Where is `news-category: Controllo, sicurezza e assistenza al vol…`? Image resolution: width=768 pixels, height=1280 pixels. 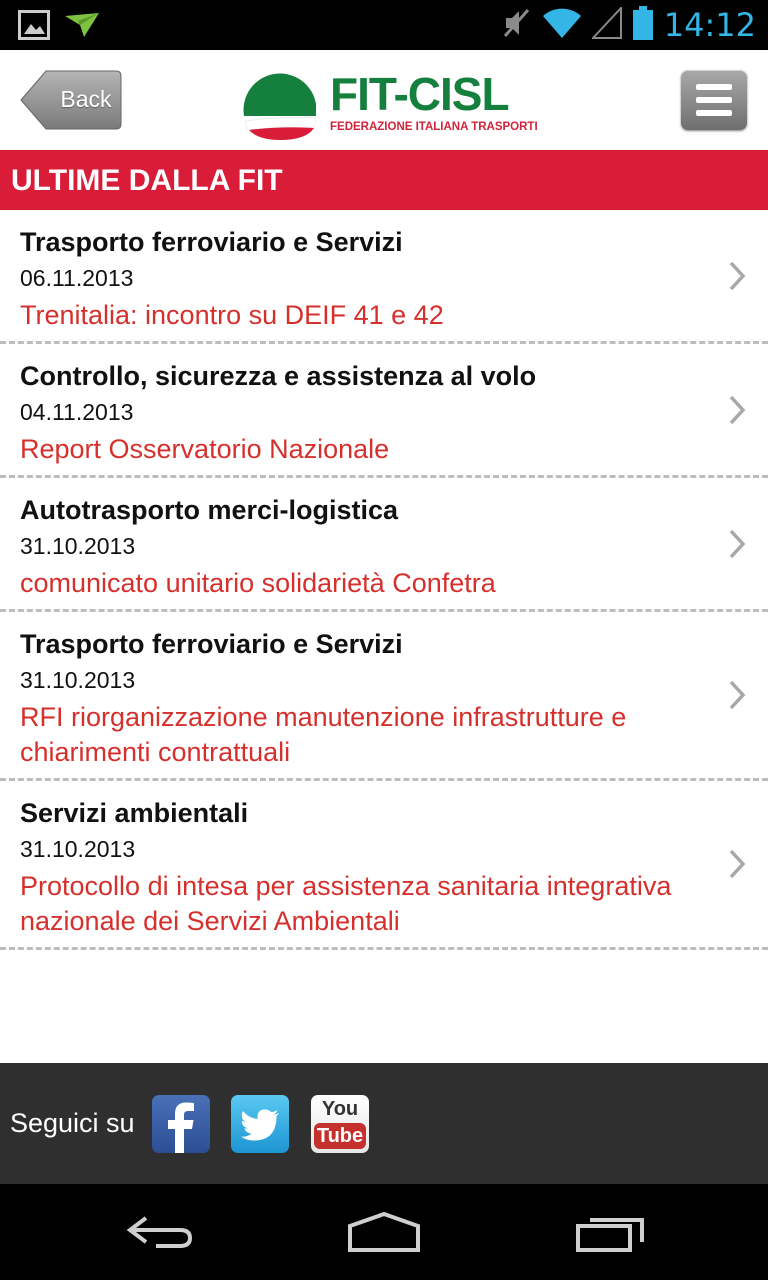 news-category: Controllo, sicurezza e assistenza al vol… is located at coordinates (278, 376).